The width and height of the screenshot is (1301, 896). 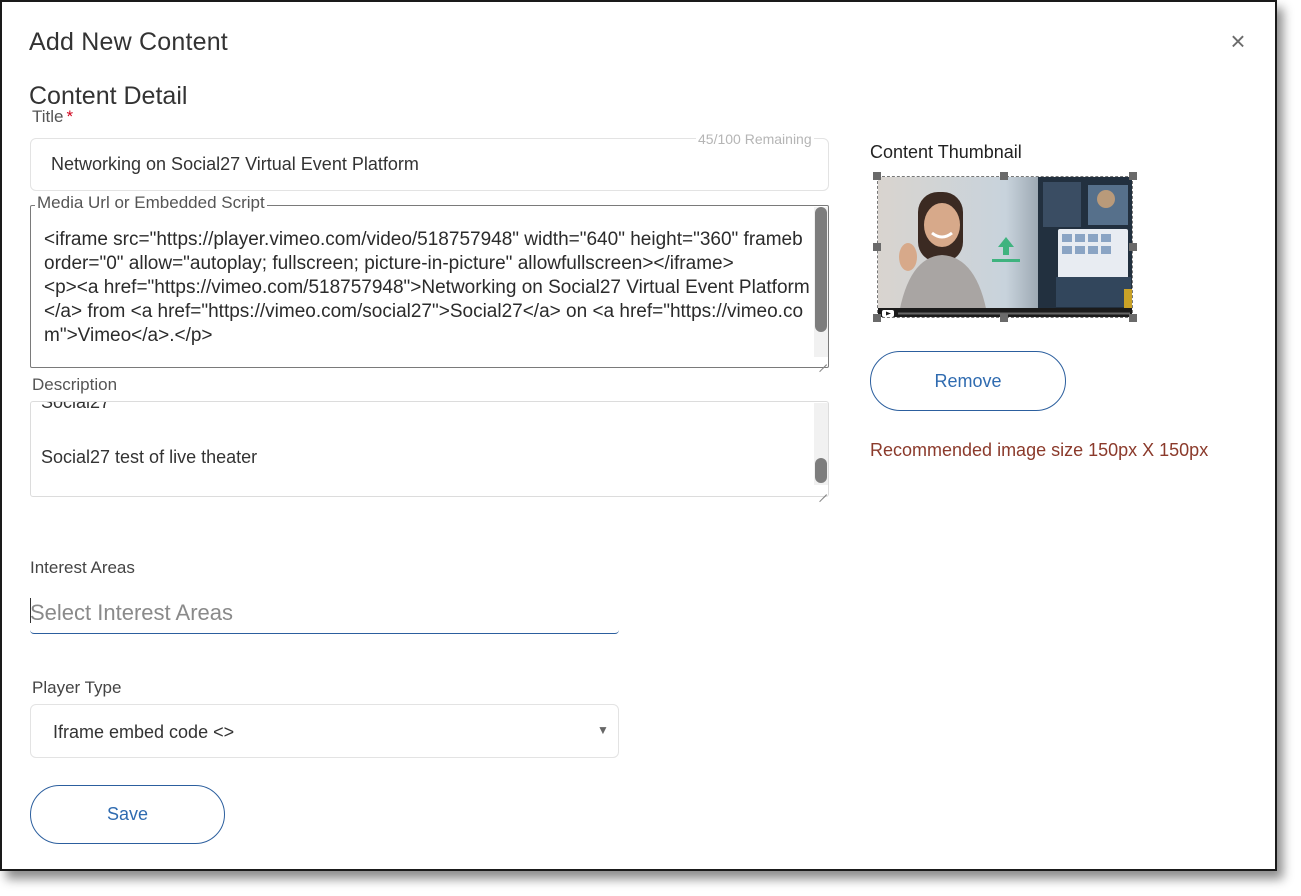 I want to click on description-scrollbar, so click(x=821, y=444).